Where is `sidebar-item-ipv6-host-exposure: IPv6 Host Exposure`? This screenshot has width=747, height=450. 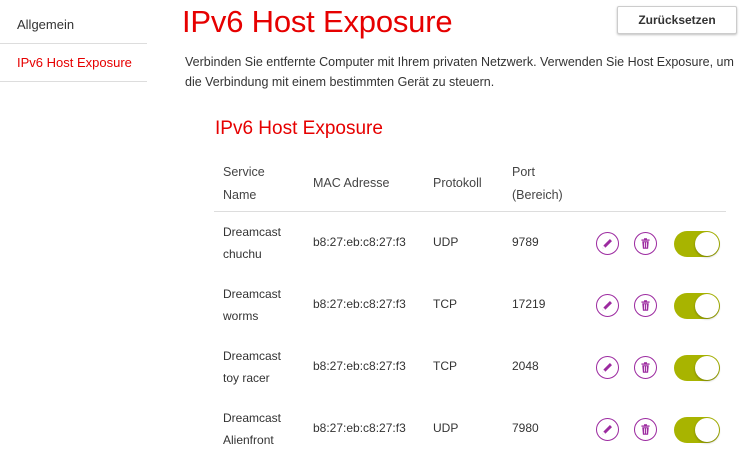 sidebar-item-ipv6-host-exposure: IPv6 Host Exposure is located at coordinates (73, 63).